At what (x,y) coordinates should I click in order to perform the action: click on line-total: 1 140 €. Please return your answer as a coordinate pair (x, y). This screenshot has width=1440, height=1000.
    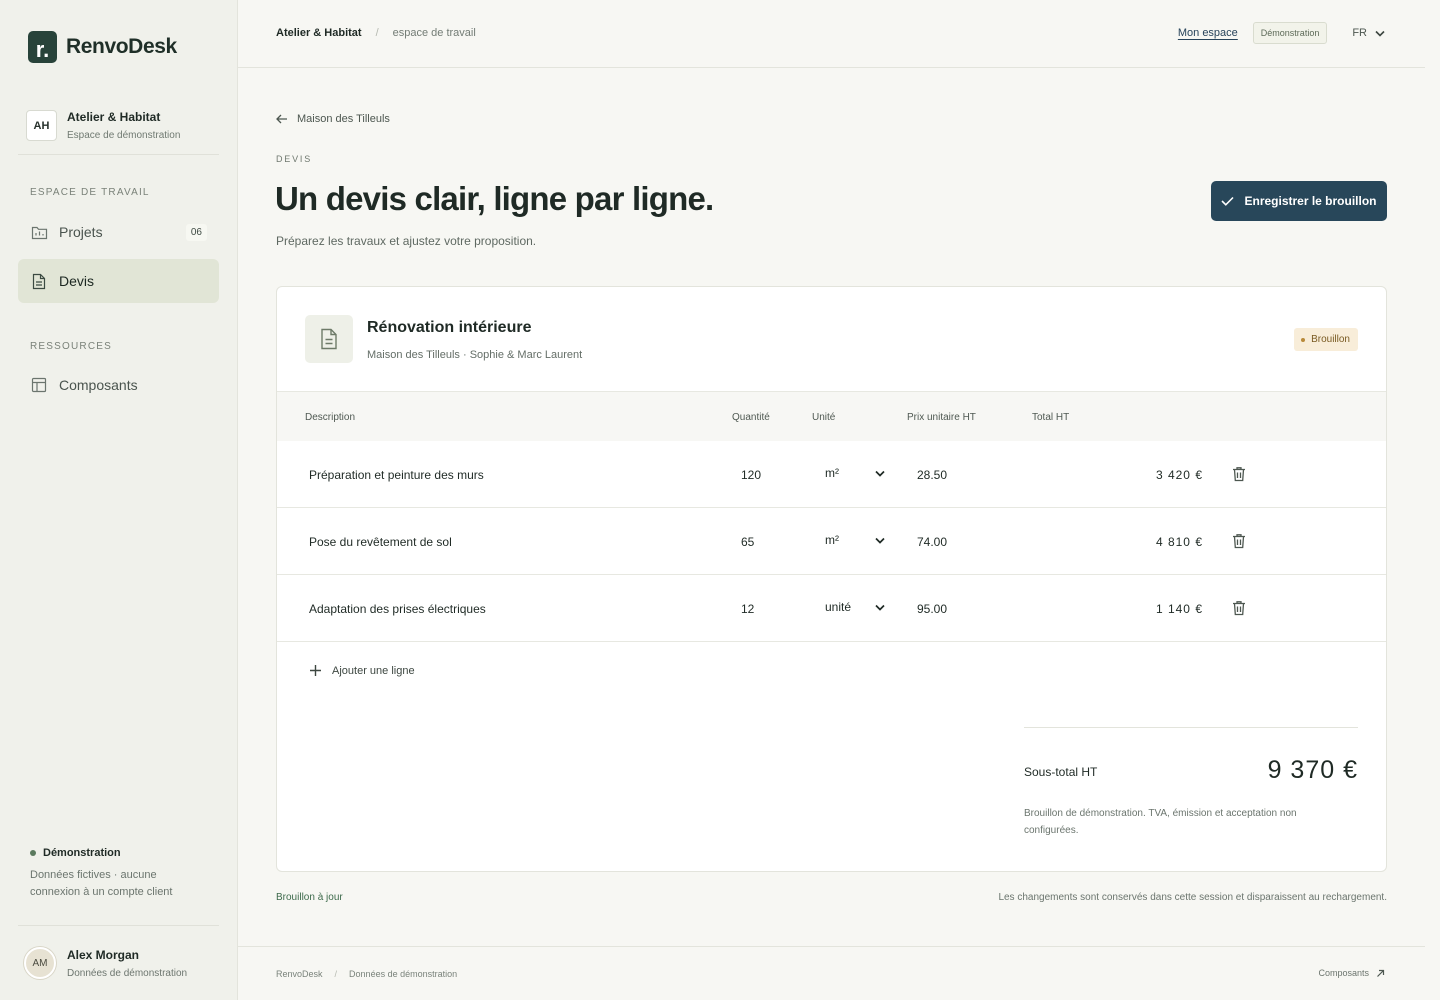
    Looking at the image, I should click on (1179, 609).